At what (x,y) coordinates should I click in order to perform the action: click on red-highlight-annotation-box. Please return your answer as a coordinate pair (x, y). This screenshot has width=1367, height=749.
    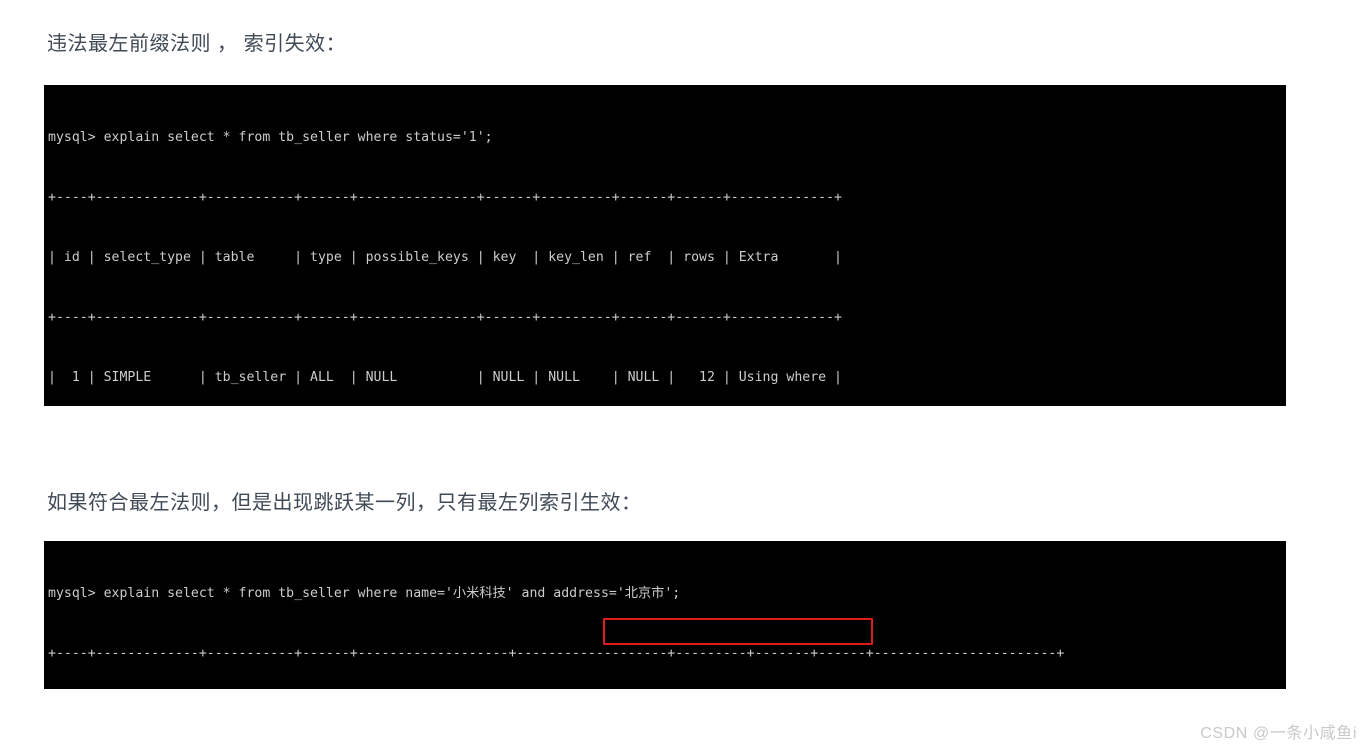
    Looking at the image, I should click on (738, 631).